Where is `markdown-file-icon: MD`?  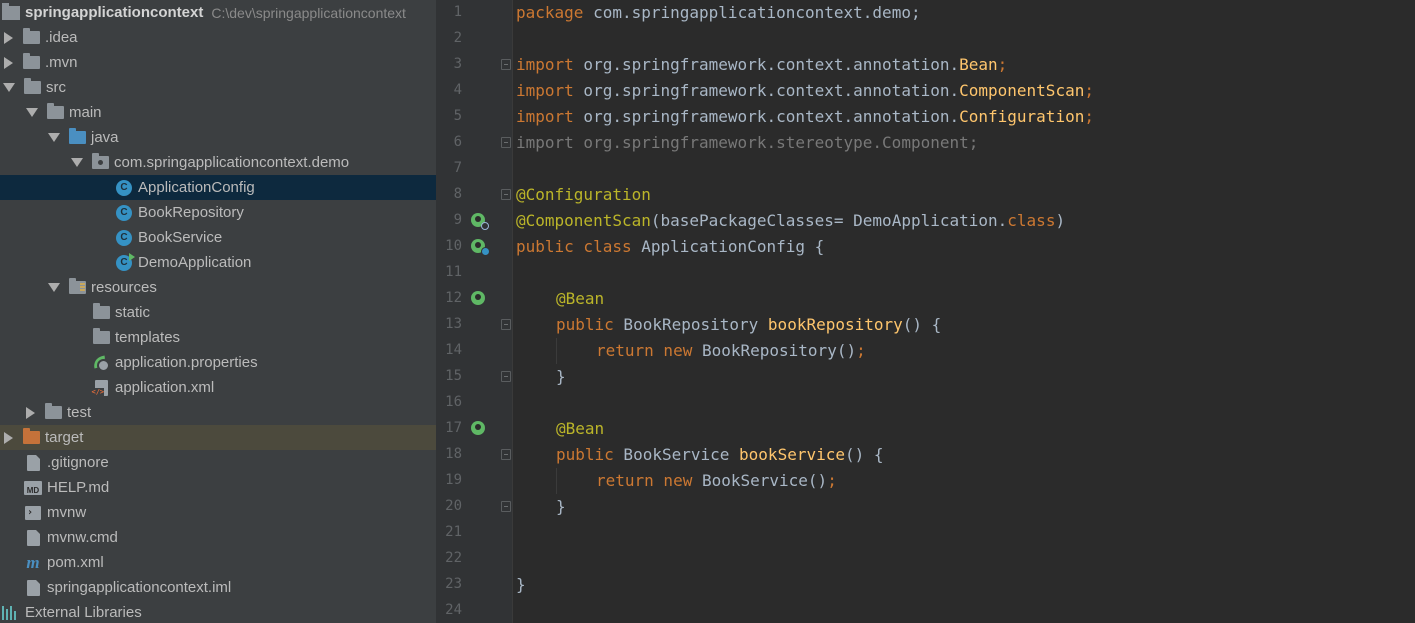
markdown-file-icon: MD is located at coordinates (33, 488).